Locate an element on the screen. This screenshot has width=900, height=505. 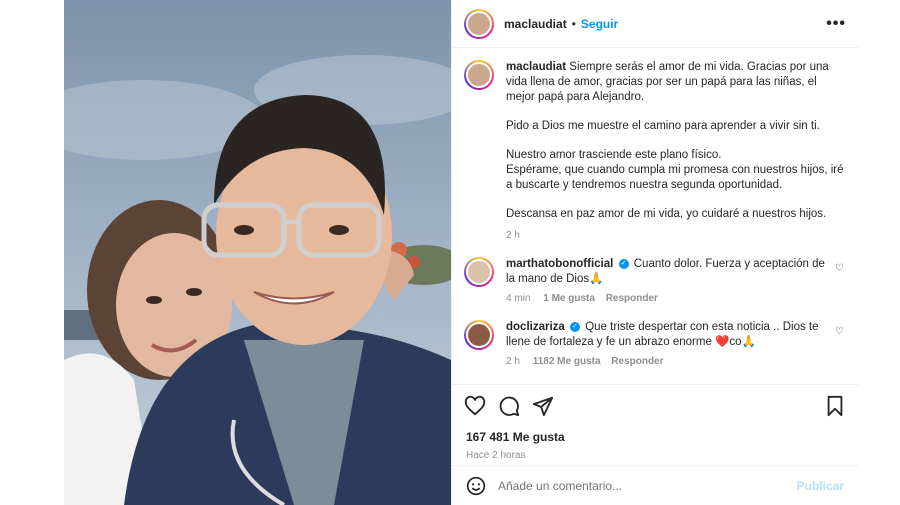
caption-time: 2 h is located at coordinates (513, 235).